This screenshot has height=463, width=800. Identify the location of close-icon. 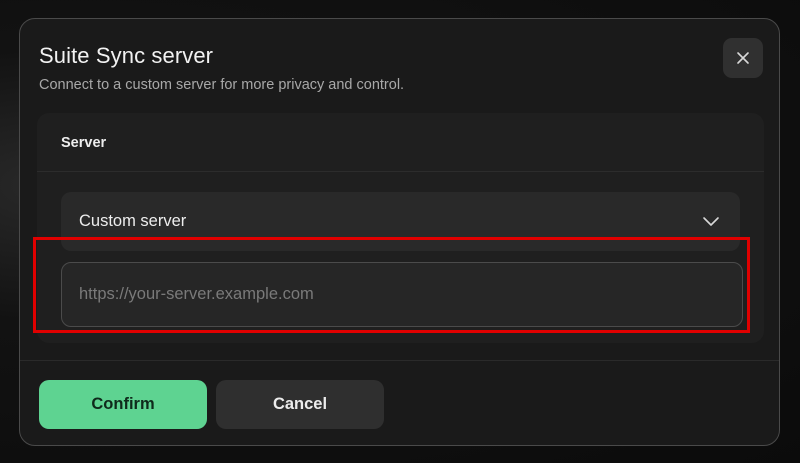
(743, 58).